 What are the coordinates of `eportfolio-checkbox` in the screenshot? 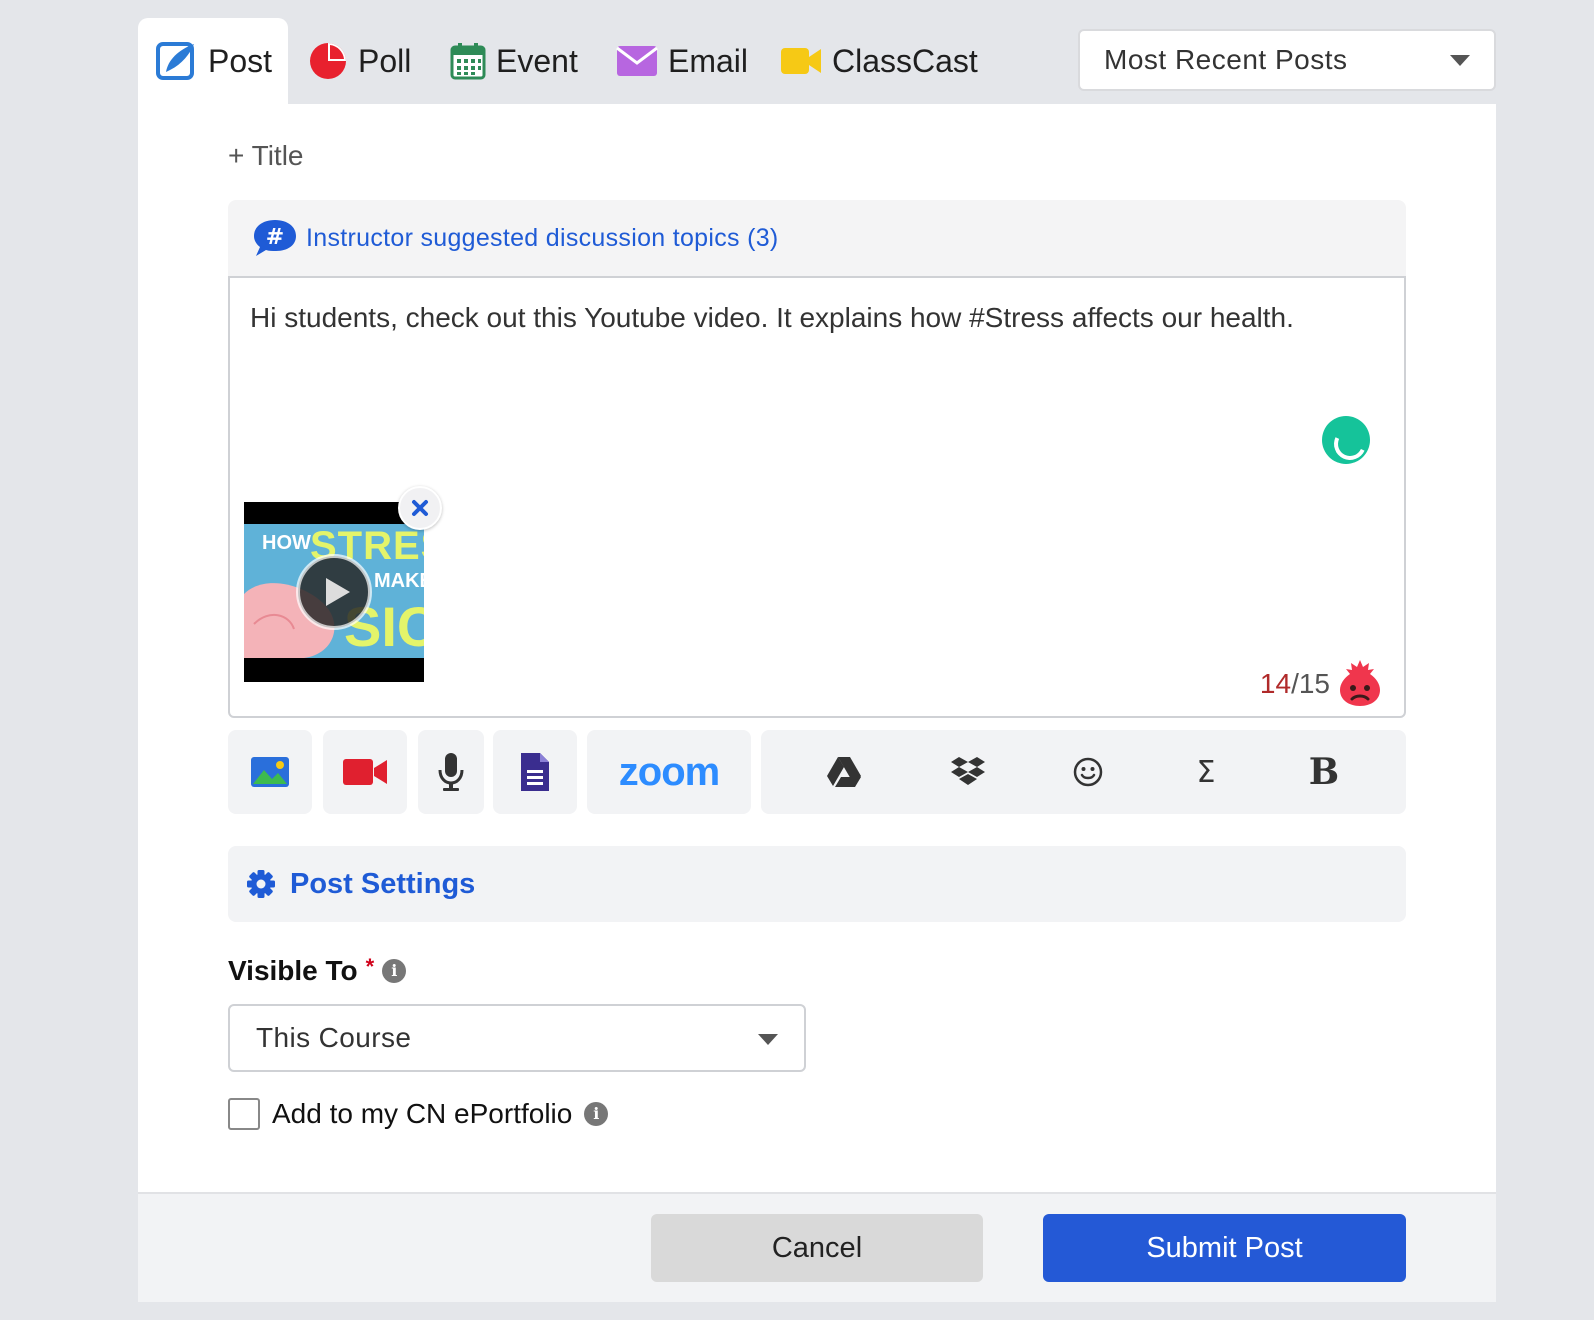 It's located at (244, 1114).